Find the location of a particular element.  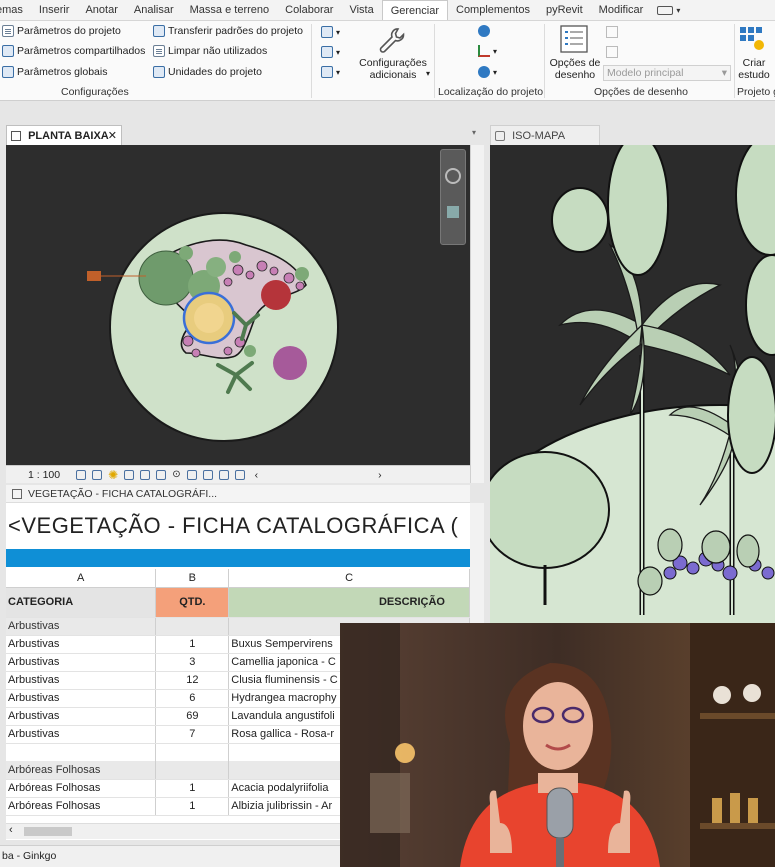

view-options-icon: ▾ is located at coordinates (474, 132).